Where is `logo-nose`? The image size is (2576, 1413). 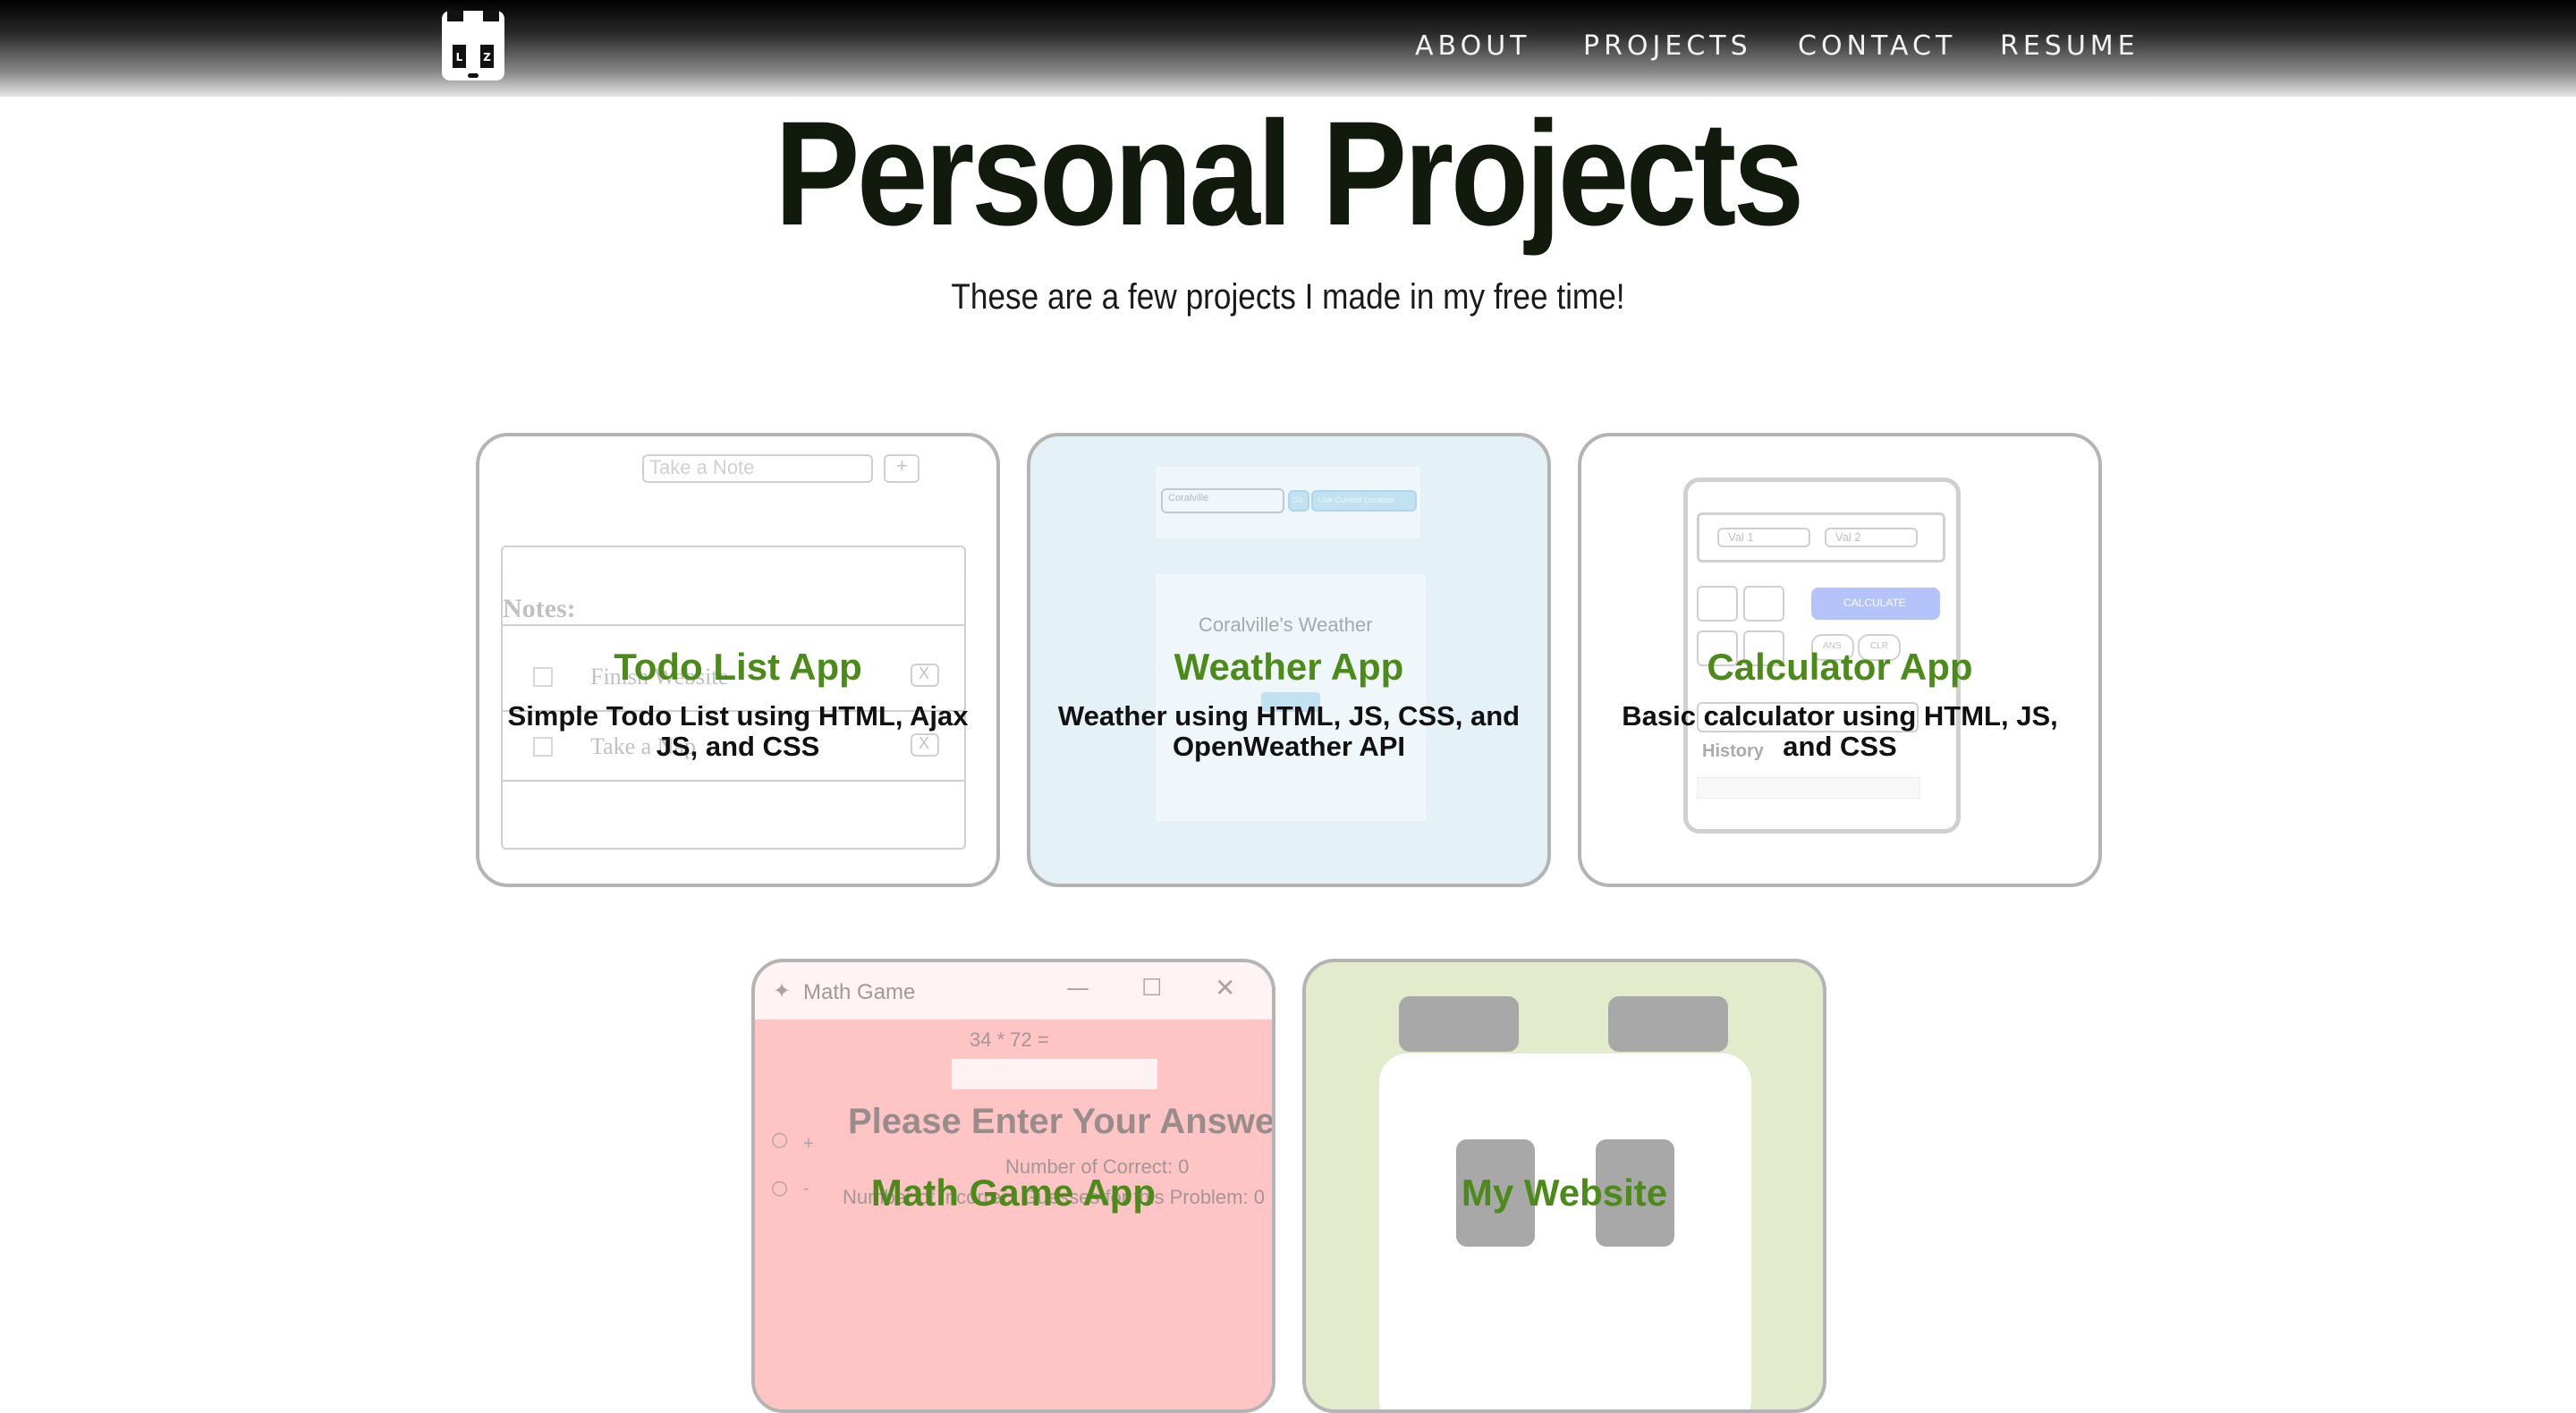 logo-nose is located at coordinates (473, 75).